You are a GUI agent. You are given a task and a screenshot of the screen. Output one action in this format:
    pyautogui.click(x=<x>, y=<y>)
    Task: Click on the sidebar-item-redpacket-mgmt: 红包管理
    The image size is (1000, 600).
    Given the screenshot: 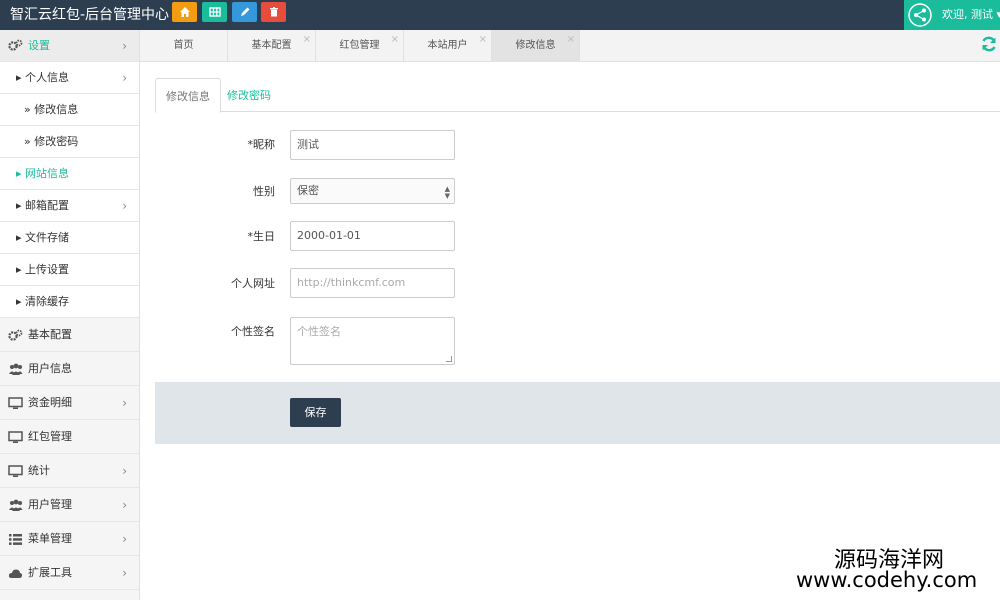 What is the action you would take?
    pyautogui.click(x=69, y=437)
    